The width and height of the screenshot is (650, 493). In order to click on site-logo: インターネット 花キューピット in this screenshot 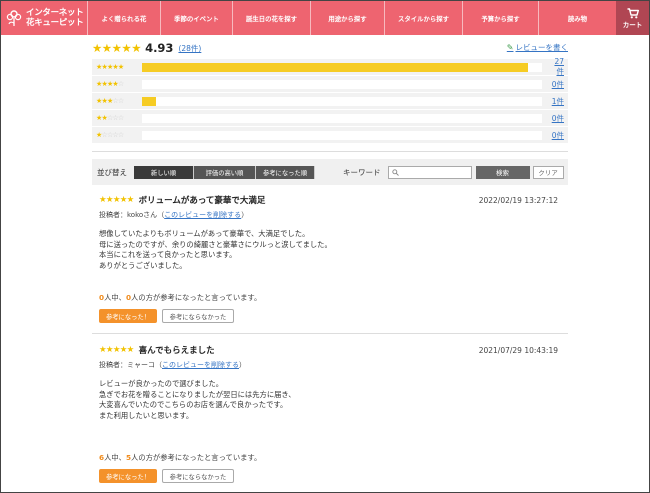, I will do `click(44, 18)`.